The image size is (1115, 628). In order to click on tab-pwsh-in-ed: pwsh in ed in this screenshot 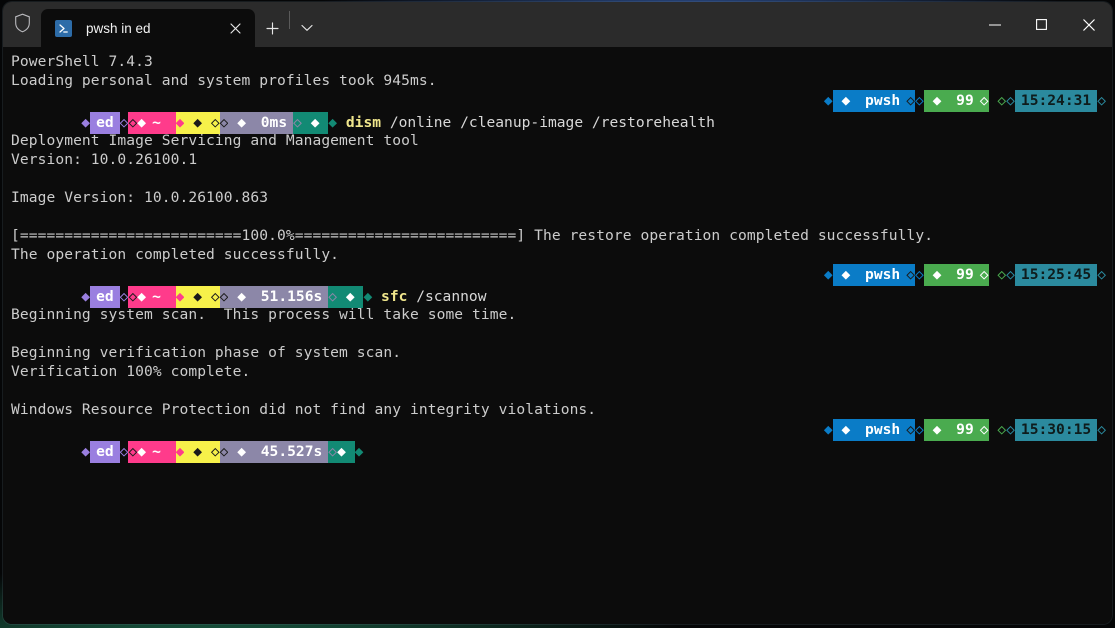, I will do `click(148, 28)`.